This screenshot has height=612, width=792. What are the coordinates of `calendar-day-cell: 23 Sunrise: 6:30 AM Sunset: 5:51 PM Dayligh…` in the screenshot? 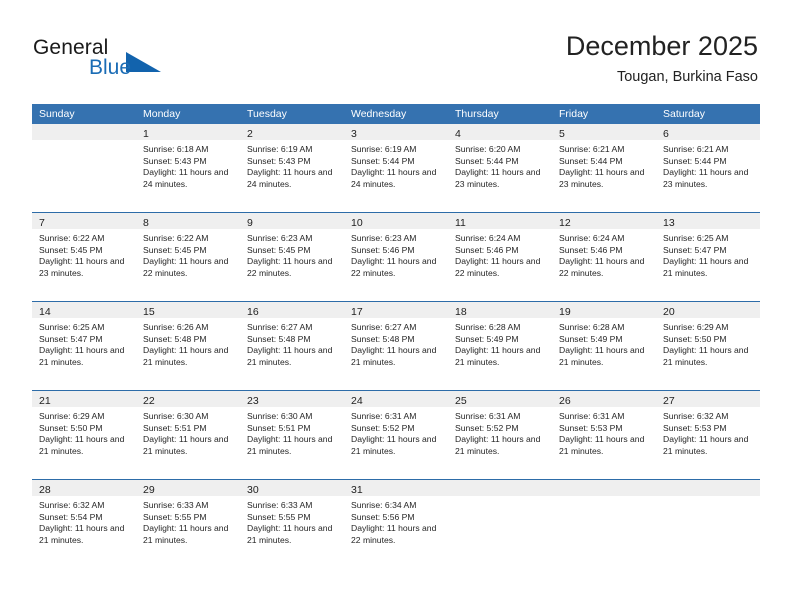 It's located at (292, 435).